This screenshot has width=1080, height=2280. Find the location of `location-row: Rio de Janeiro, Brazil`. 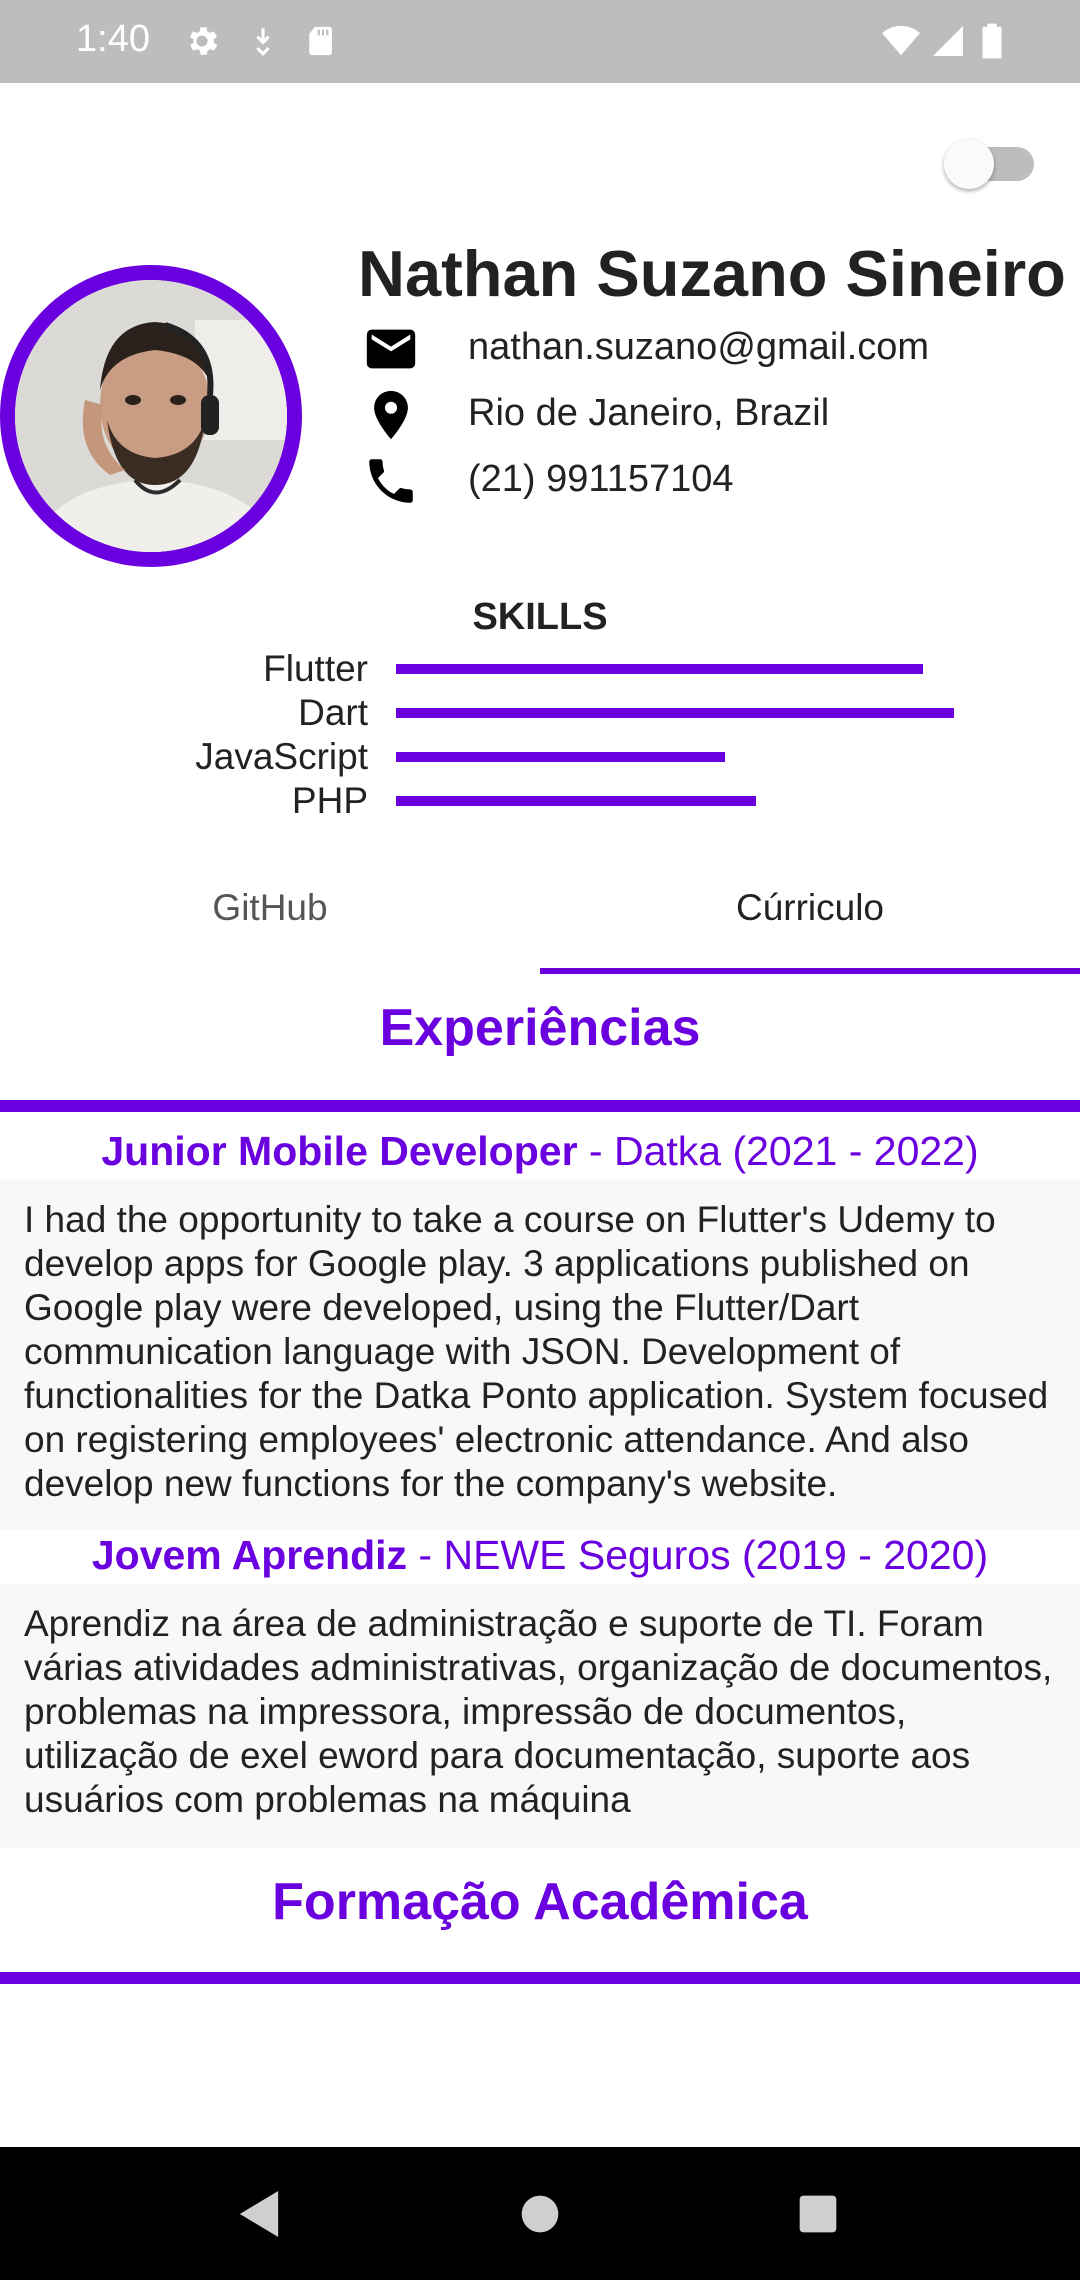

location-row: Rio de Janeiro, Brazil is located at coordinates (708, 415).